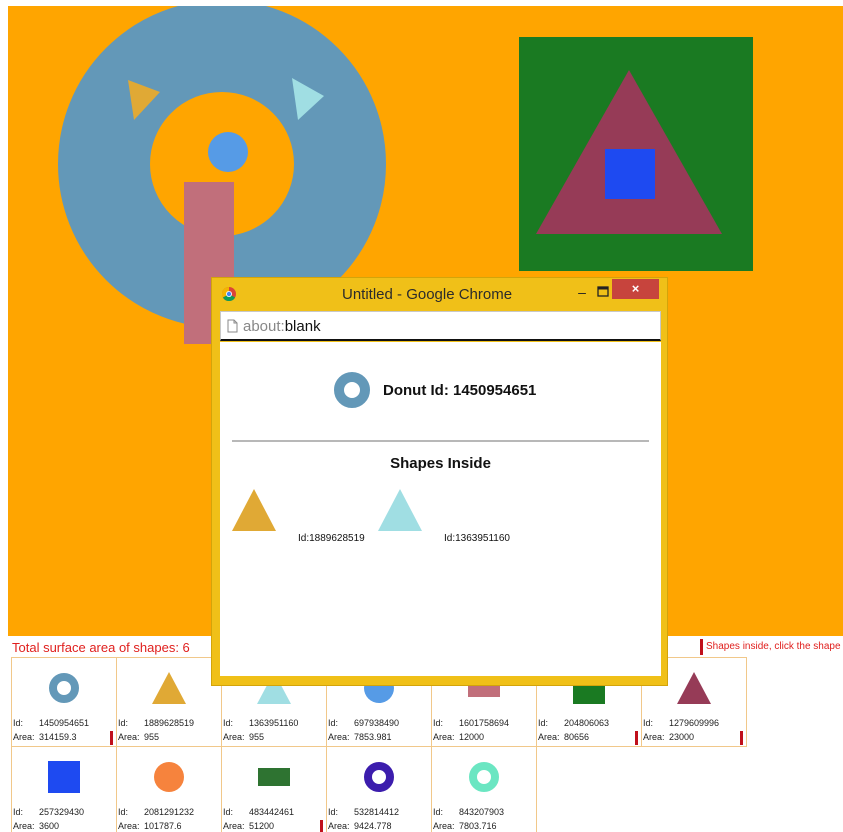 The width and height of the screenshot is (843, 832). Describe the element at coordinates (363, 818) in the screenshot. I see `shape-card-details: Id: 532814412 Area: 9424.778` at that location.